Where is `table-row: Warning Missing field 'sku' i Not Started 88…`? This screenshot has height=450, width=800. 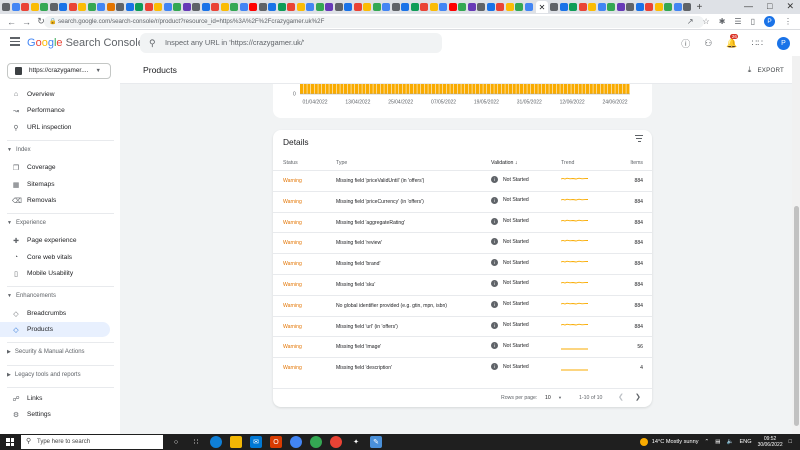
table-row: Warning Missing field 'sku' i Not Started 88… is located at coordinates (462, 284).